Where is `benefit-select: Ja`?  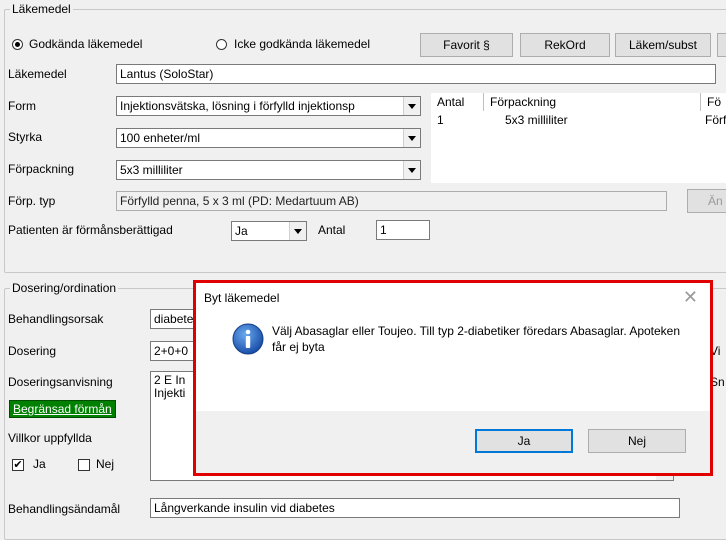 benefit-select: Ja is located at coordinates (269, 231).